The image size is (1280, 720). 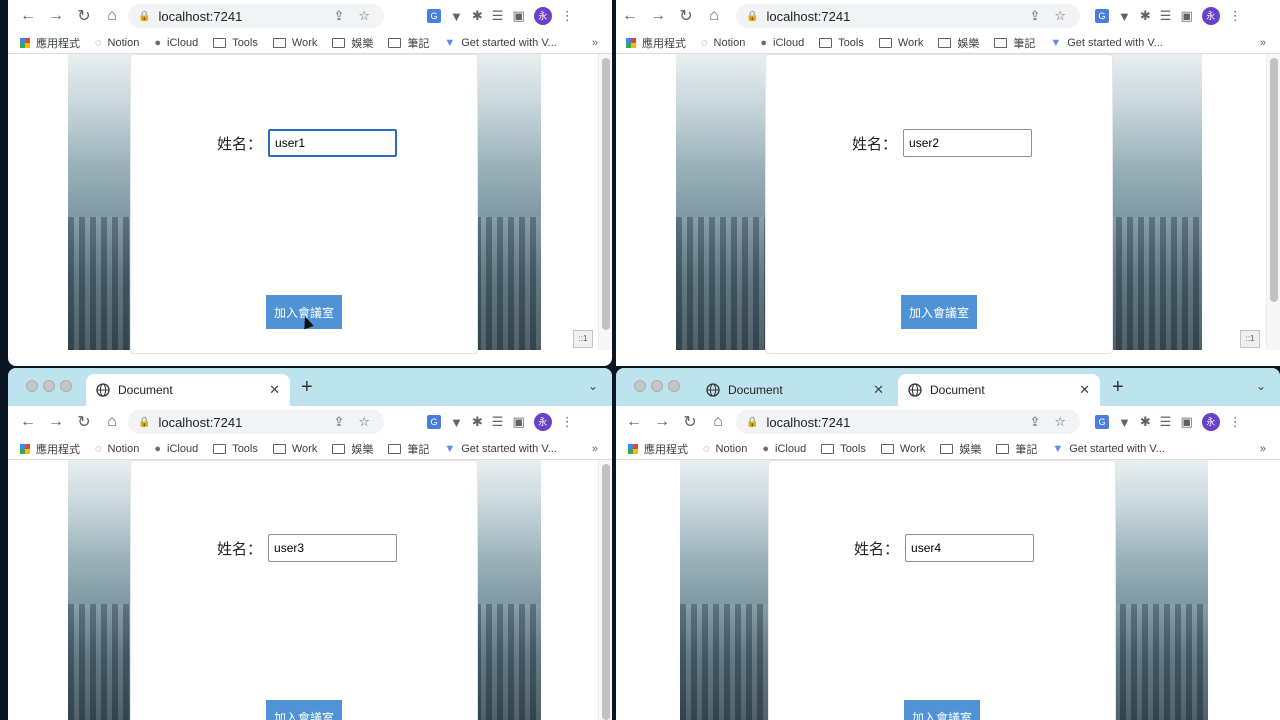 I want to click on tab-close-icon: ✕, so click(x=878, y=390).